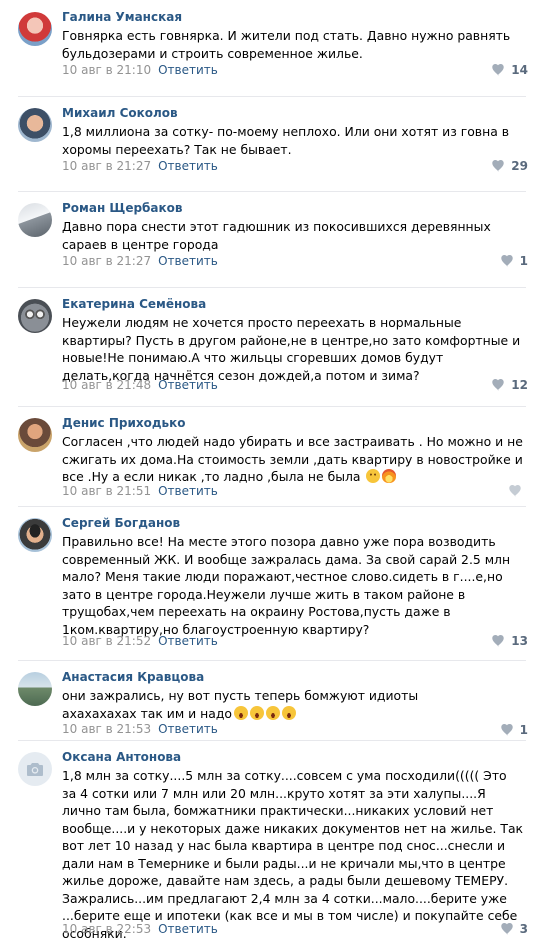  I want to click on comment-author: Анастасия Кравцова, so click(133, 677).